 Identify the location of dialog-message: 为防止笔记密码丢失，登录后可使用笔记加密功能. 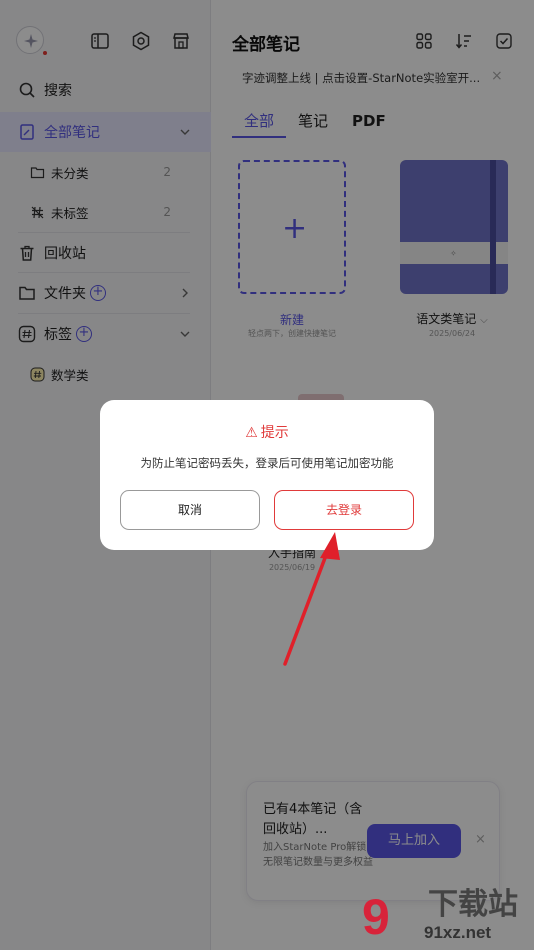
(267, 463).